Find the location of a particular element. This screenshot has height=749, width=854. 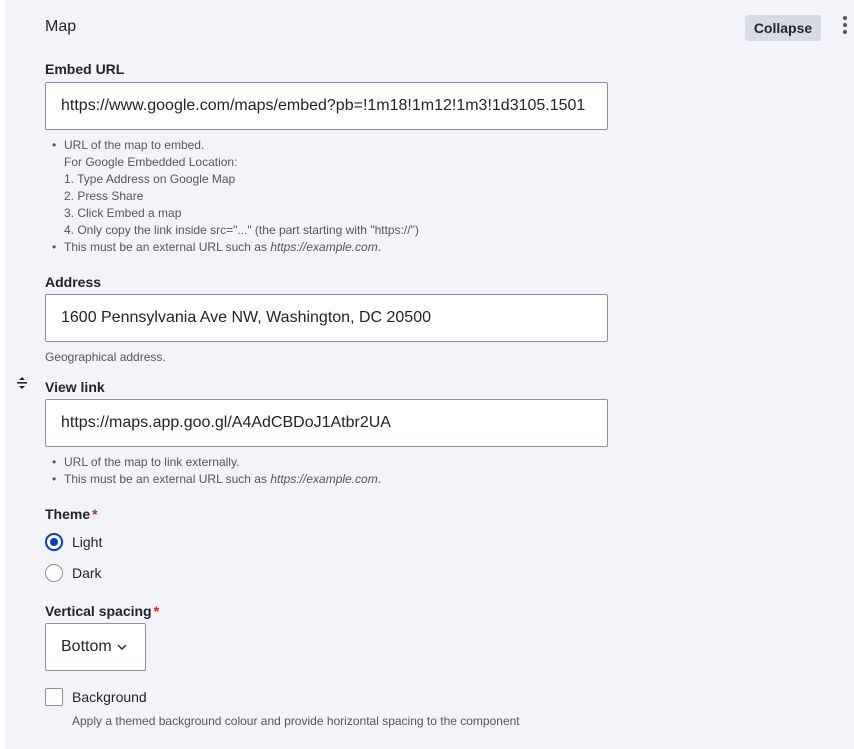

embed-url-label: Embed URL is located at coordinates (85, 69).